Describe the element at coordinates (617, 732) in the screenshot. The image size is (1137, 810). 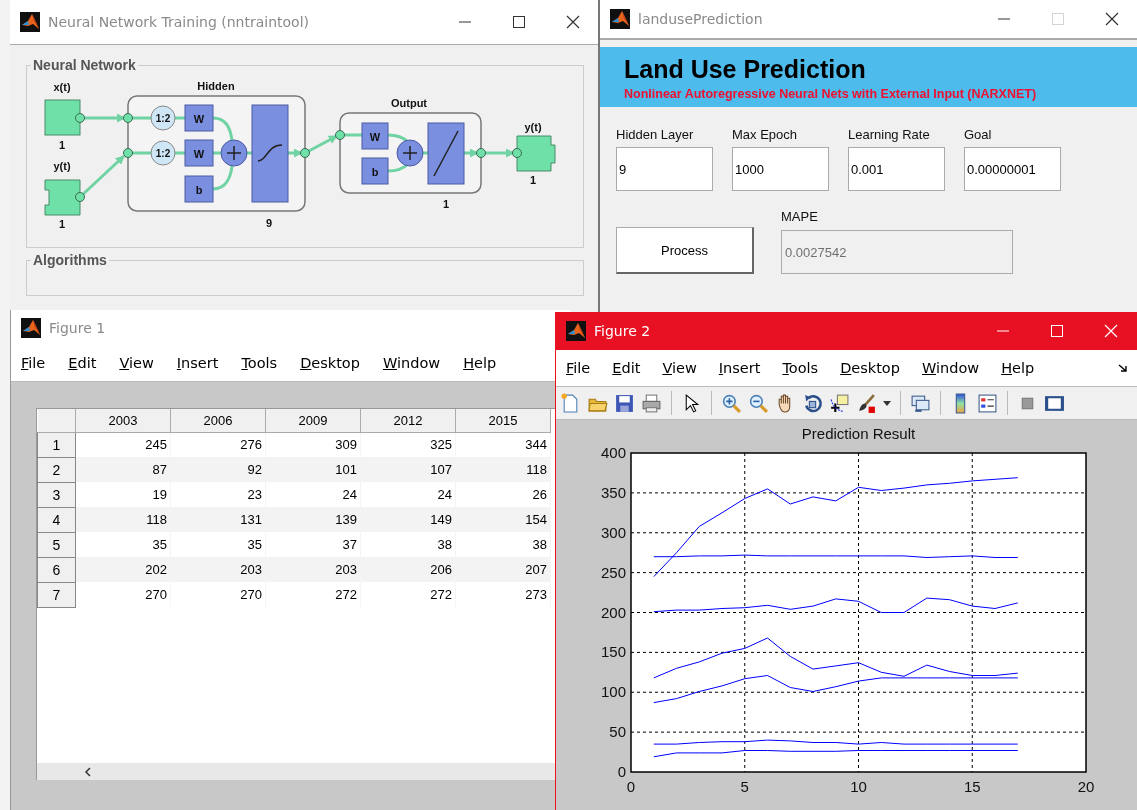
I see `y-tick-label: 50` at that location.